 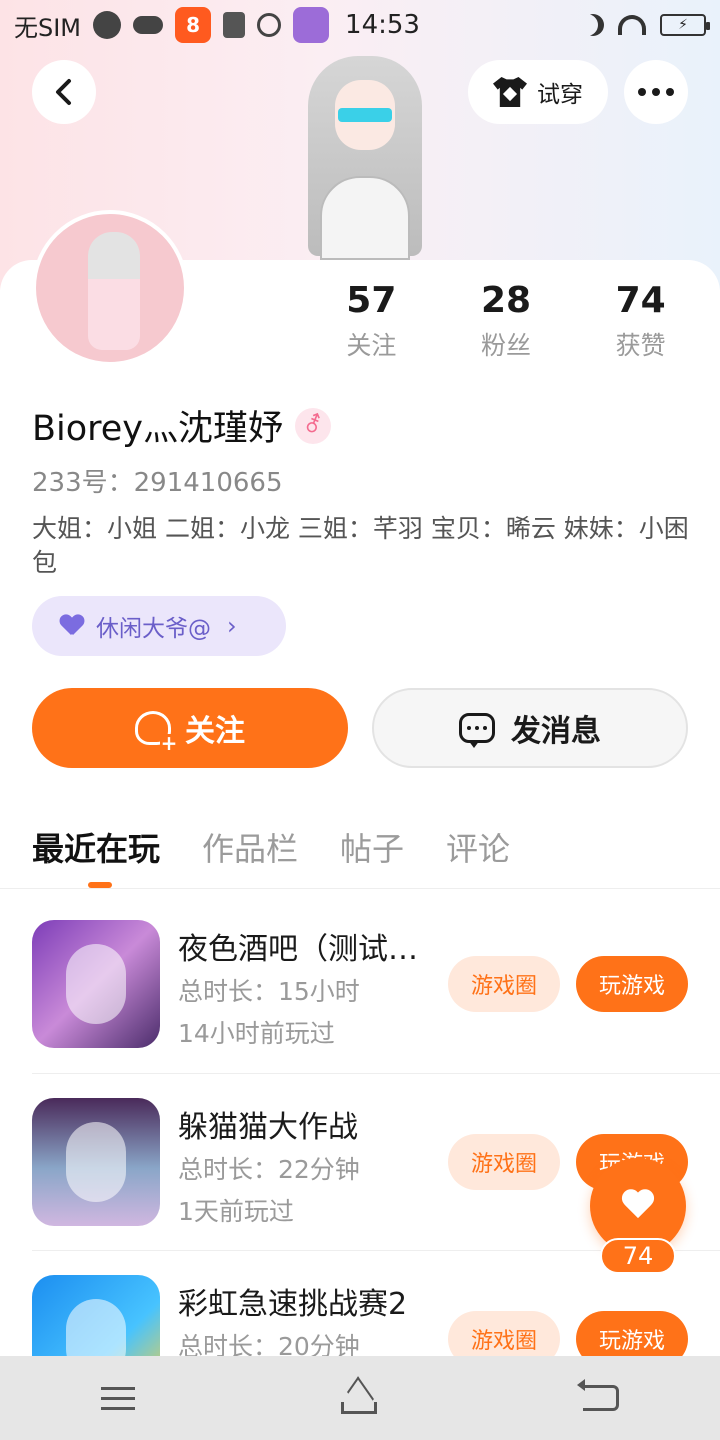 What do you see at coordinates (232, 626) in the screenshot?
I see `chevron-right-icon: ›` at bounding box center [232, 626].